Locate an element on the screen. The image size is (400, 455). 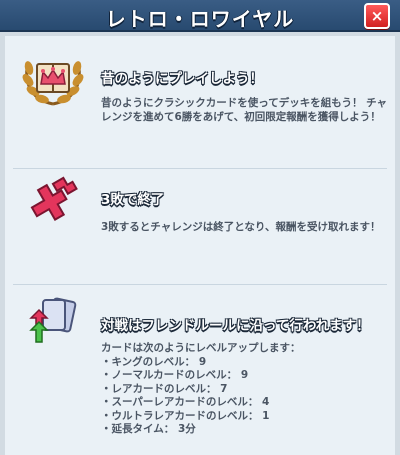
section-description: 3敗するとチャレンジは終了となり、報酬を受け取れます！ is located at coordinates (241, 227).